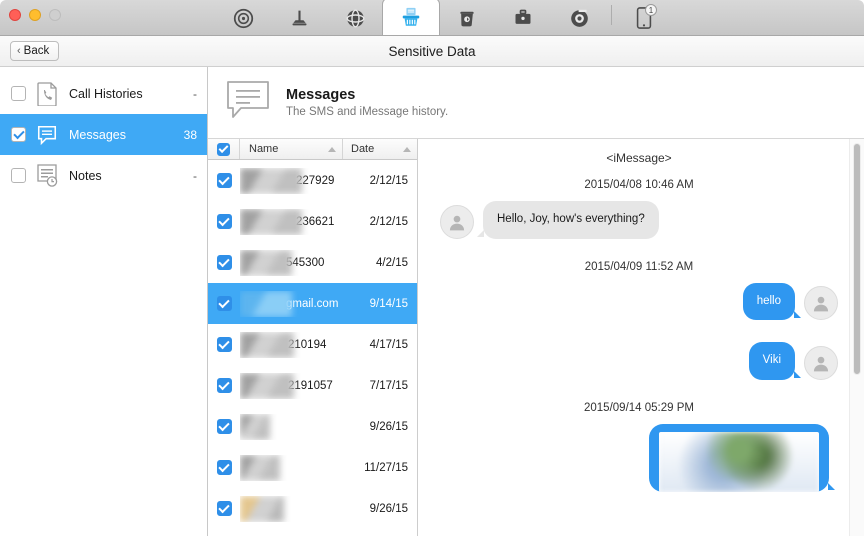  What do you see at coordinates (392, 262) in the screenshot?
I see `row-date: 4/2/15` at bounding box center [392, 262].